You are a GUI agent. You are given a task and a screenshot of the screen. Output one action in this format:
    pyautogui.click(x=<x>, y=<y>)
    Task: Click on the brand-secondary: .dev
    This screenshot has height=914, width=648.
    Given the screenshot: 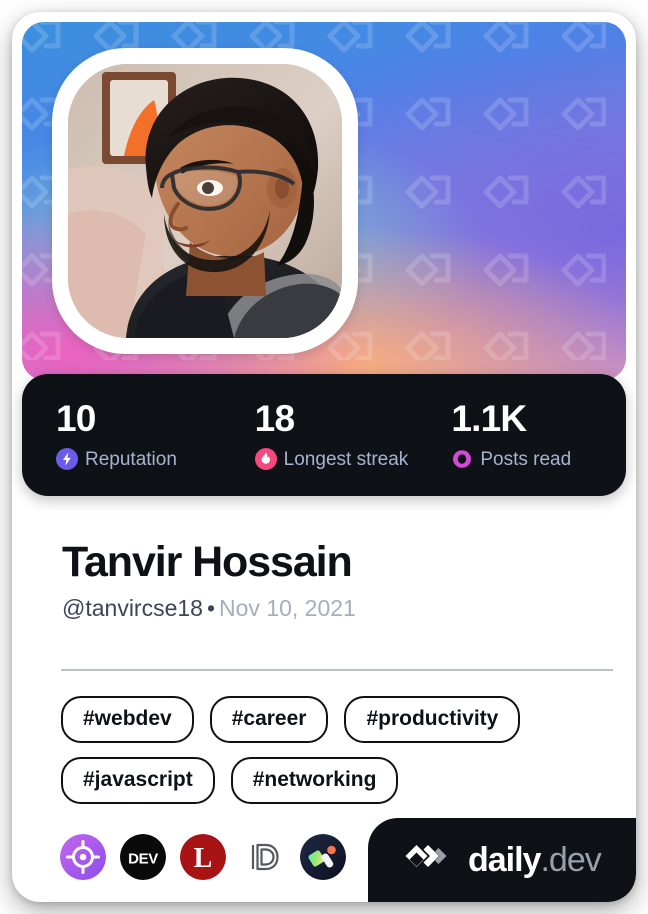 What is the action you would take?
    pyautogui.click(x=570, y=860)
    